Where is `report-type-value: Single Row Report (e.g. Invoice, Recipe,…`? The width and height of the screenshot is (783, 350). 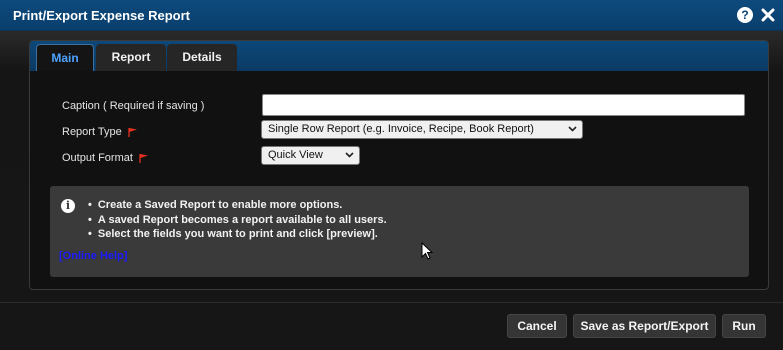 report-type-value: Single Row Report (e.g. Invoice, Recipe,… is located at coordinates (401, 129).